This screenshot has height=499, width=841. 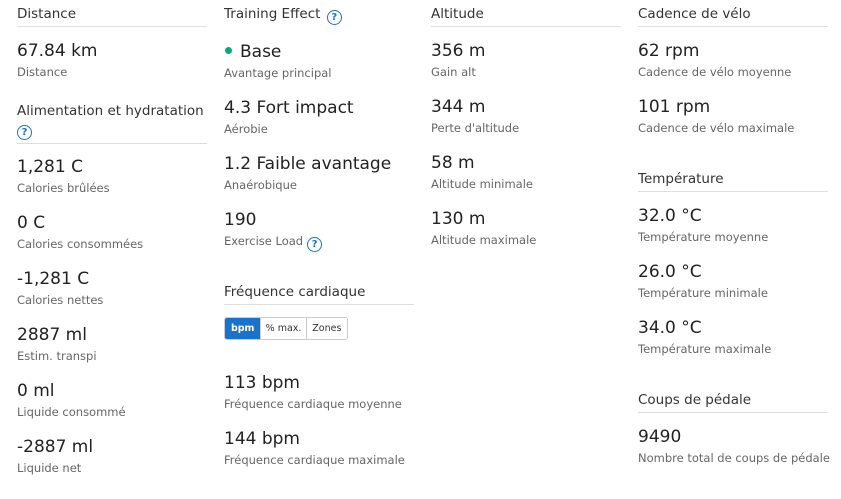 I want to click on metric-altitude-min: 58 m Altitude minimale, so click(x=526, y=180).